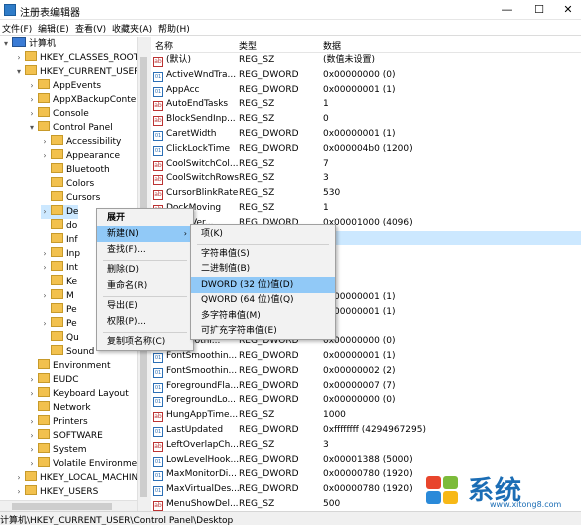  Describe the element at coordinates (59, 408) in the screenshot. I see `tree-node: Network` at that location.